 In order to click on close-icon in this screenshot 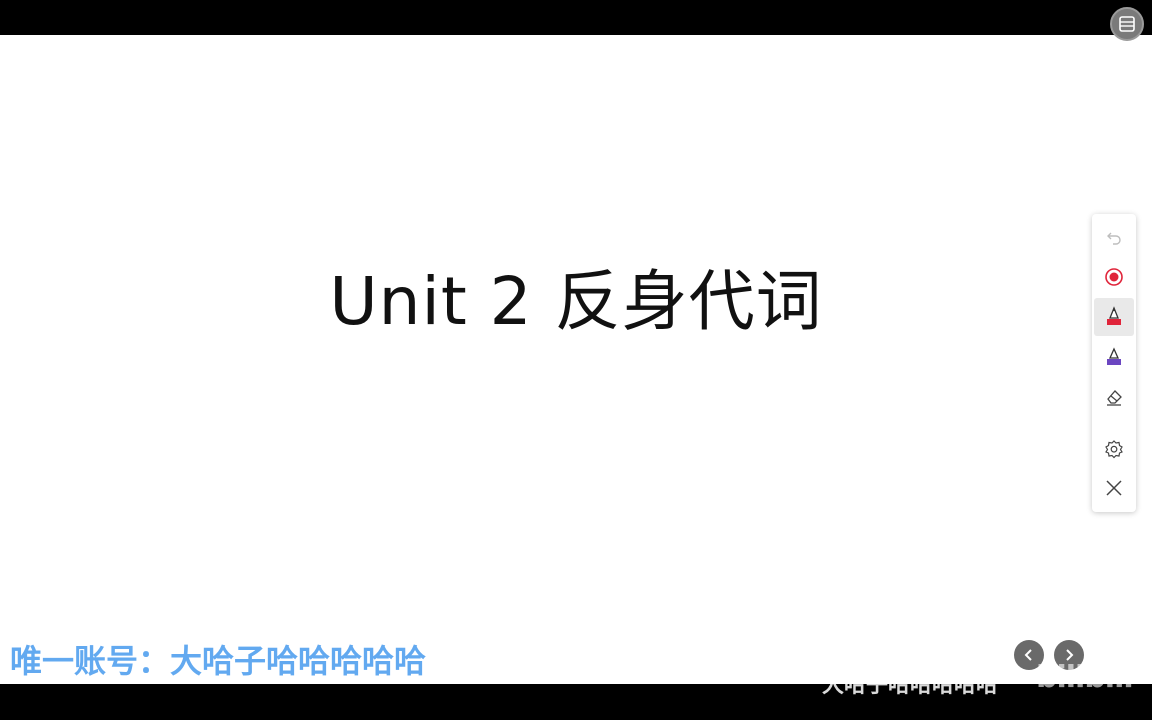, I will do `click(1114, 488)`.